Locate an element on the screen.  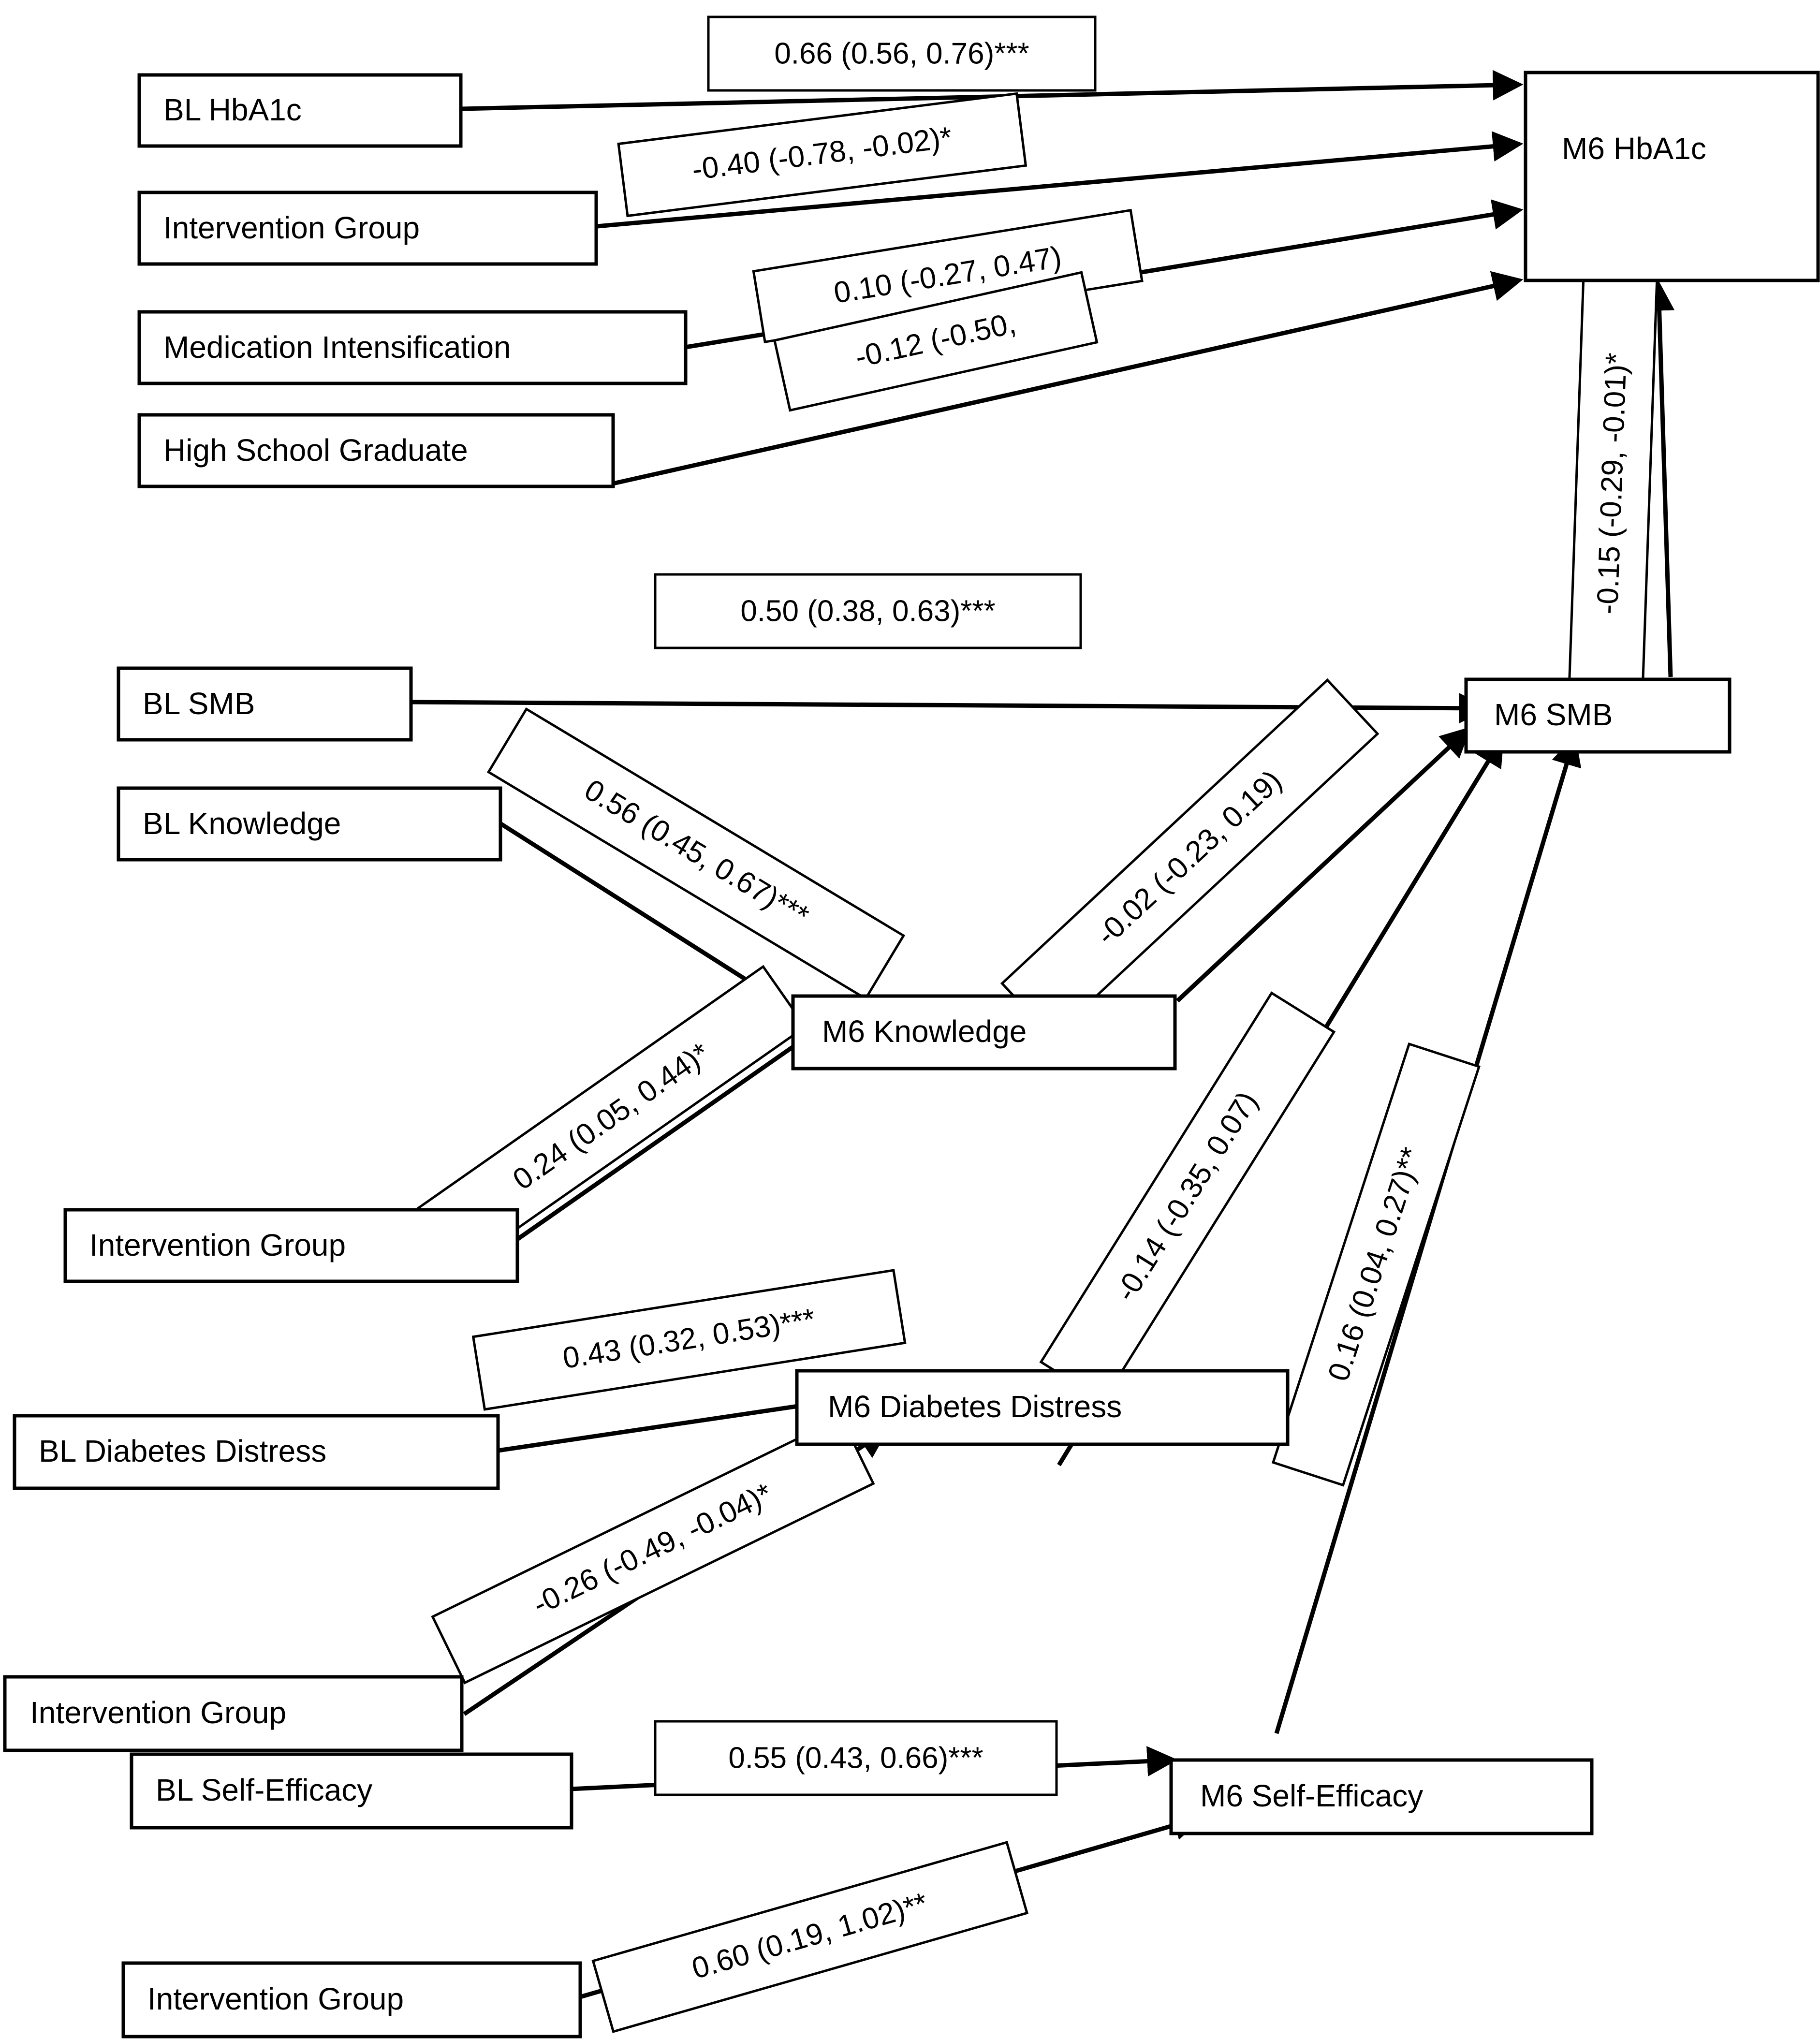
node-bl-smb: BL SMB is located at coordinates (265, 704).